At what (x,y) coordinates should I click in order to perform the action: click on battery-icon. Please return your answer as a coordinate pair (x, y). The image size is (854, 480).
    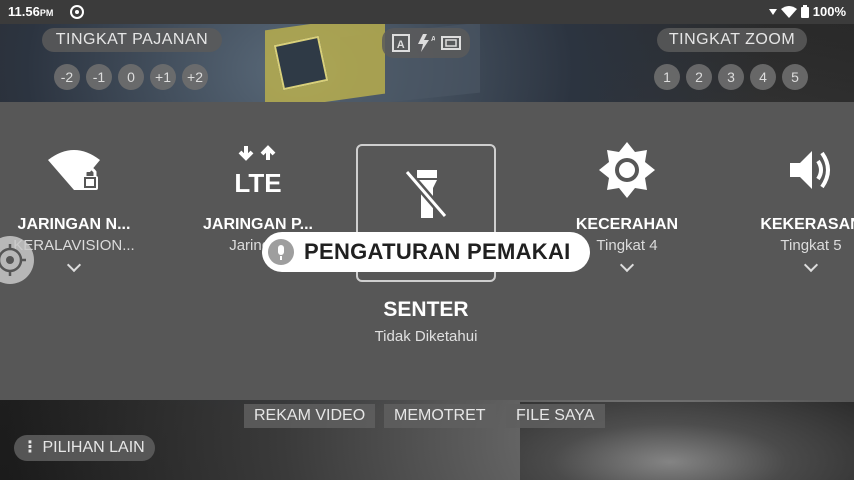
    Looking at the image, I should click on (804, 11).